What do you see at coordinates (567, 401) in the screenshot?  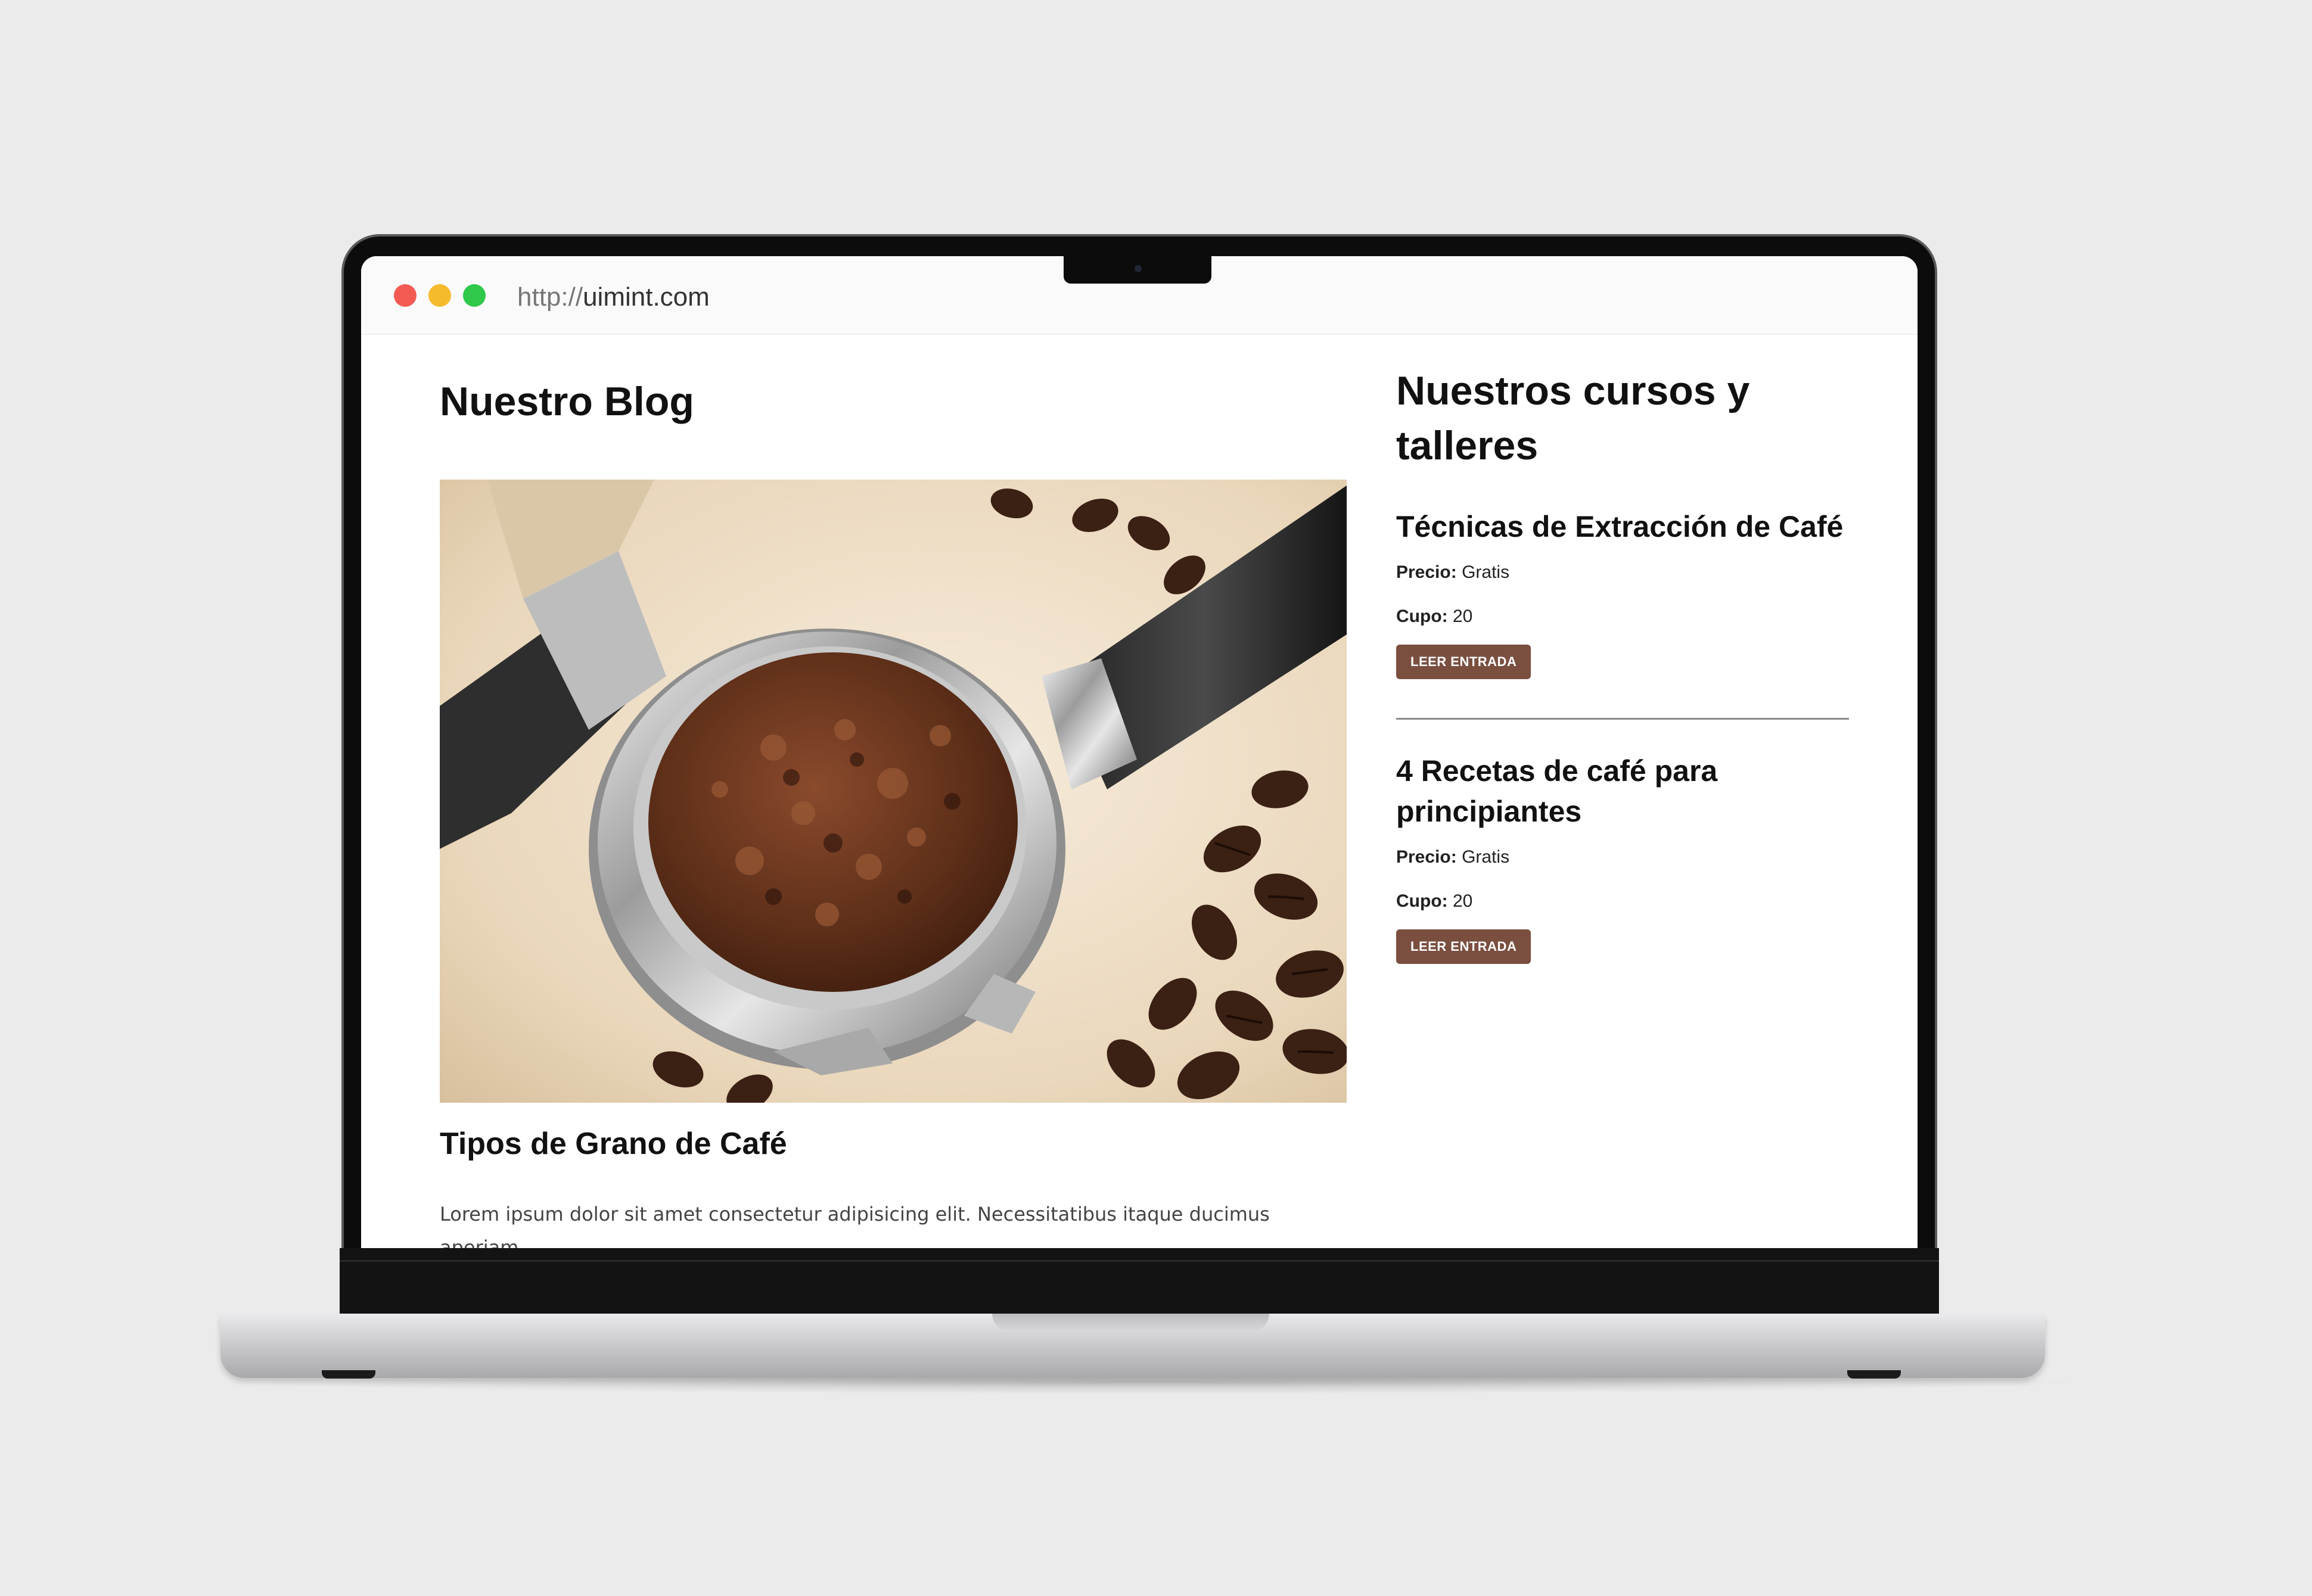 I see `blog-heading: Nuestro Blog` at bounding box center [567, 401].